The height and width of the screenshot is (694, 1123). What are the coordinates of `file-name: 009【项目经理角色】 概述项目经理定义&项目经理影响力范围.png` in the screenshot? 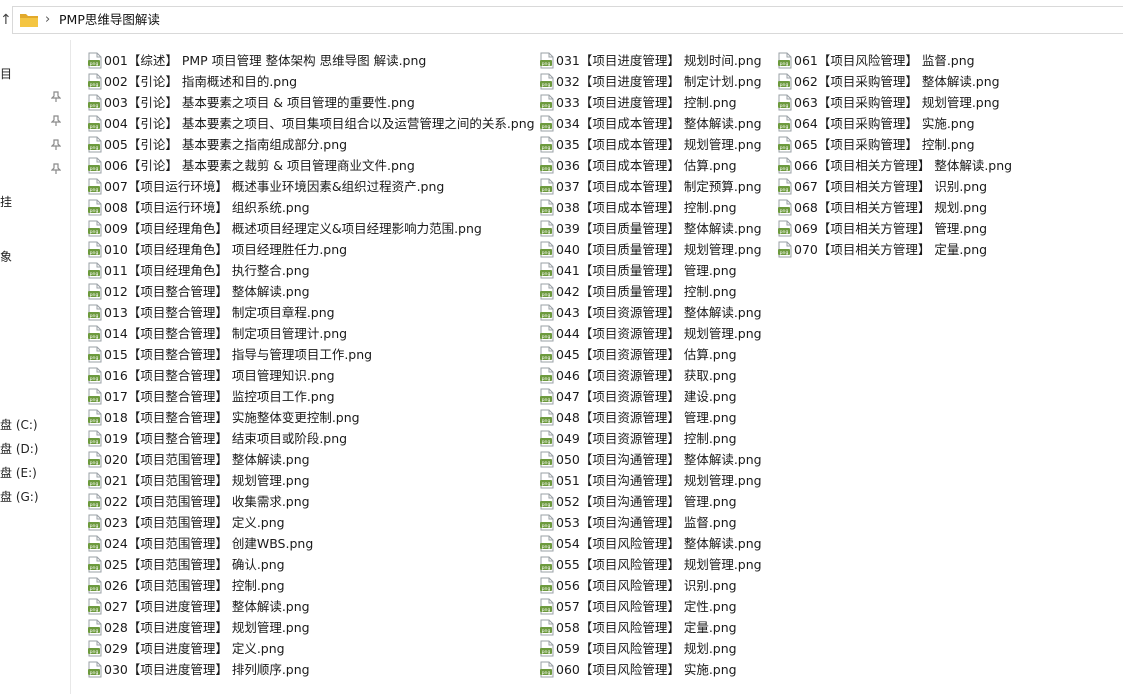 It's located at (293, 228).